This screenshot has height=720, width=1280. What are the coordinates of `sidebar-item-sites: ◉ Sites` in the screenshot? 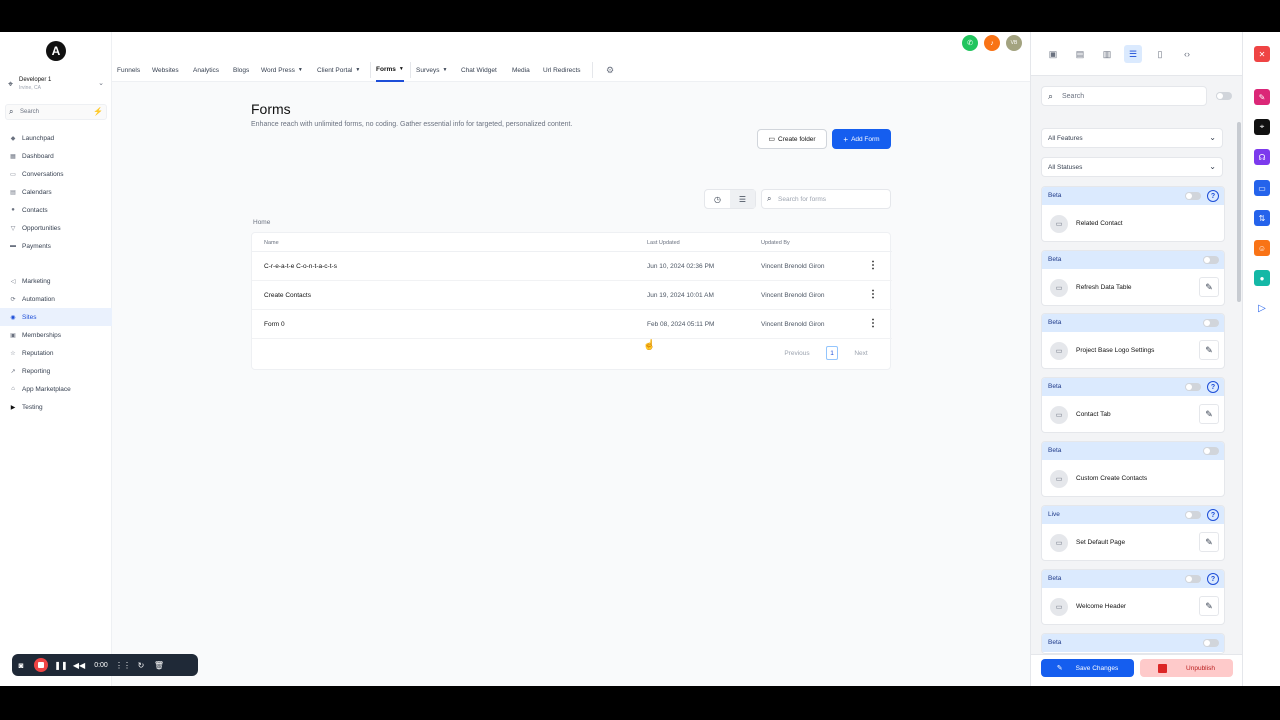 It's located at (56, 317).